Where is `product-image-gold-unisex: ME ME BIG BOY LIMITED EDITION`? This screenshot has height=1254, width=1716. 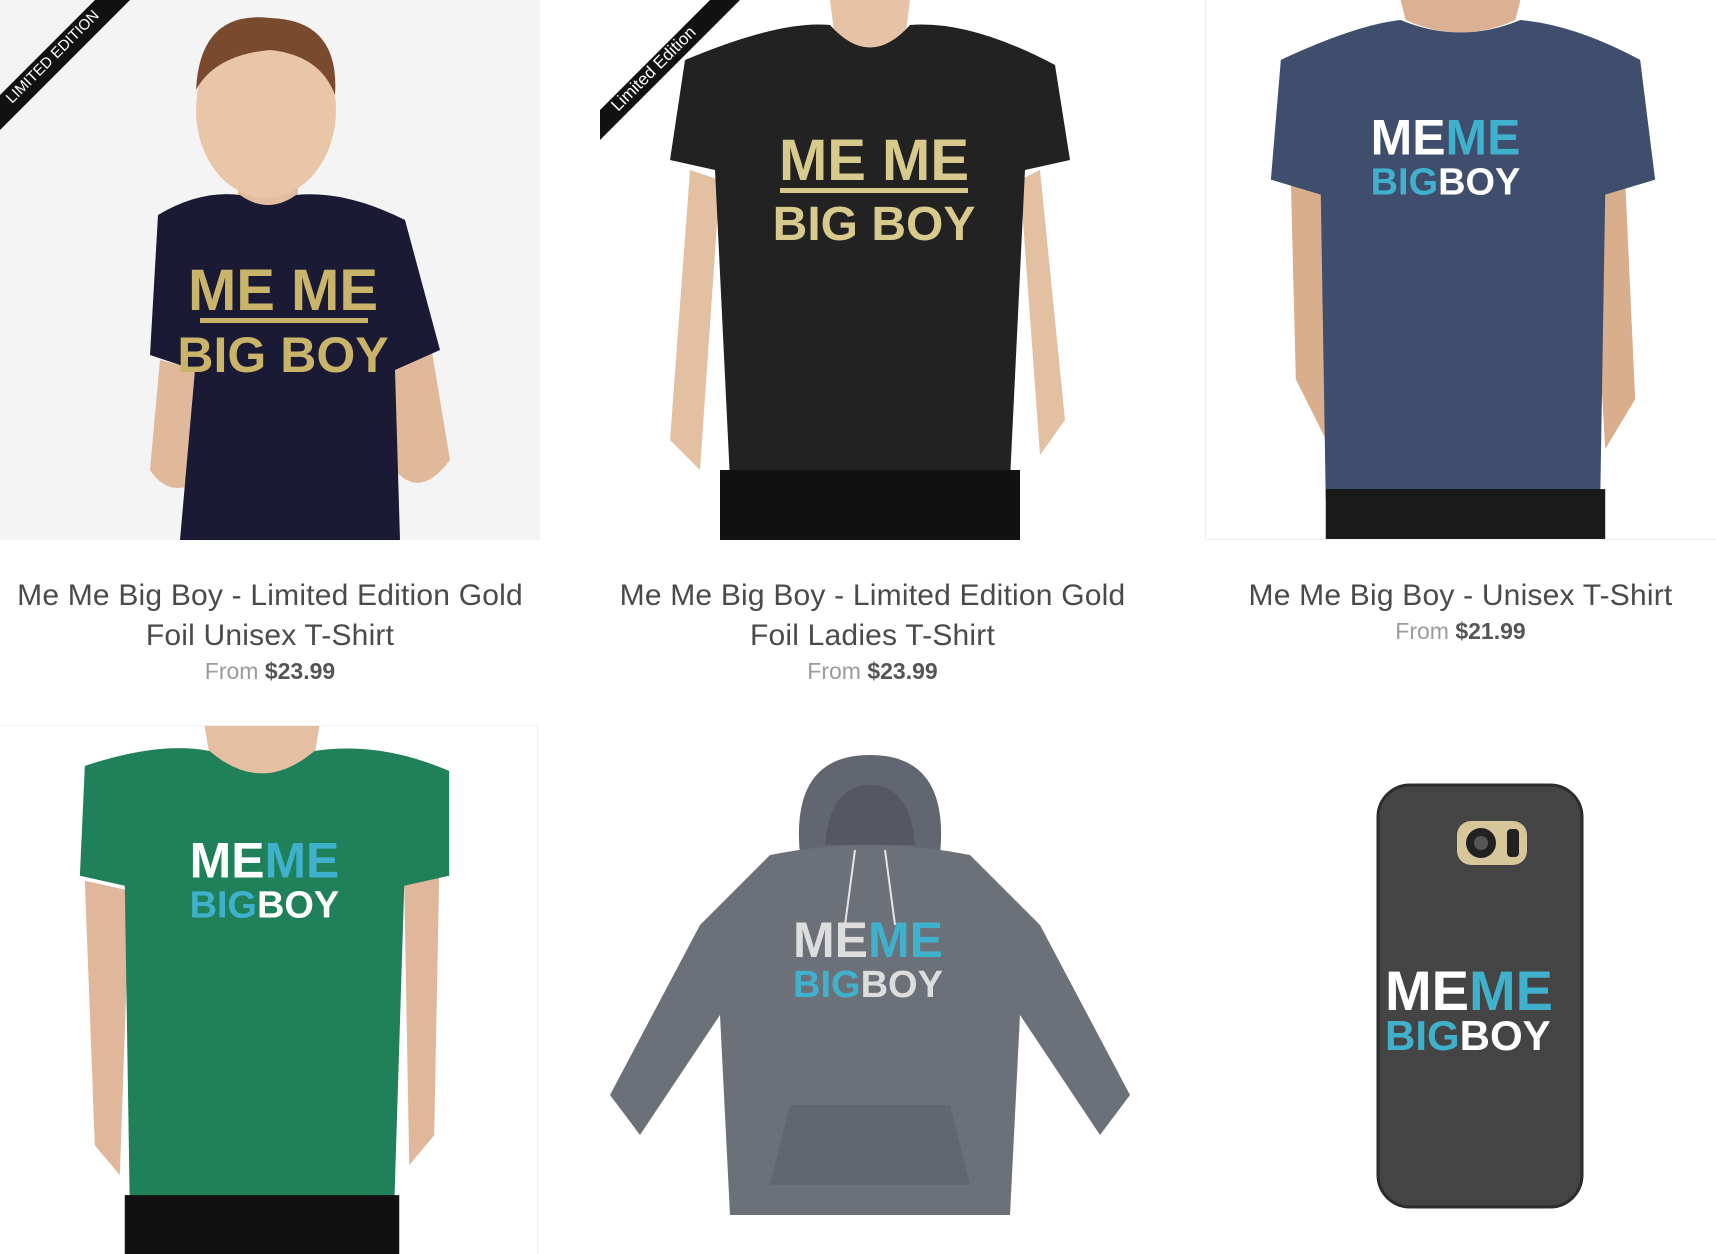
product-image-gold-unisex: ME ME BIG BOY LIMITED EDITION is located at coordinates (270, 270).